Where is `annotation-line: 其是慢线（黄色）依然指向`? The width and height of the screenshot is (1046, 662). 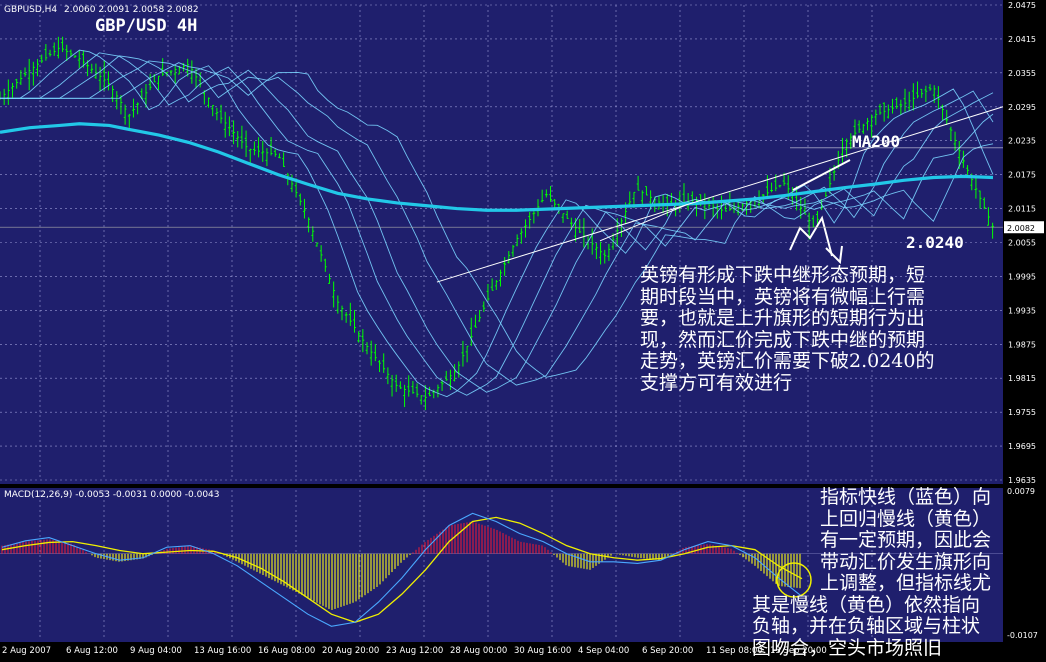 annotation-line: 其是慢线（黄色）依然指向 is located at coordinates (866, 604).